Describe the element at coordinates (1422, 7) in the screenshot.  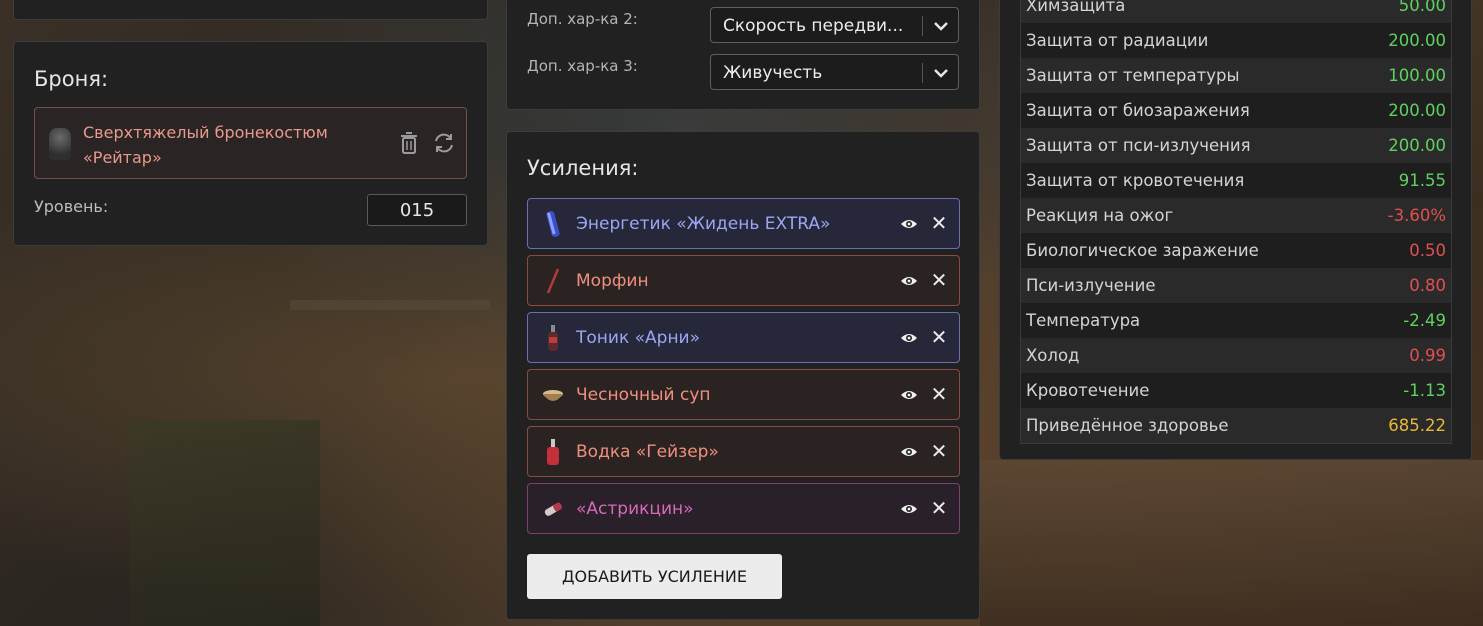
I see `stat-value: 50.00` at that location.